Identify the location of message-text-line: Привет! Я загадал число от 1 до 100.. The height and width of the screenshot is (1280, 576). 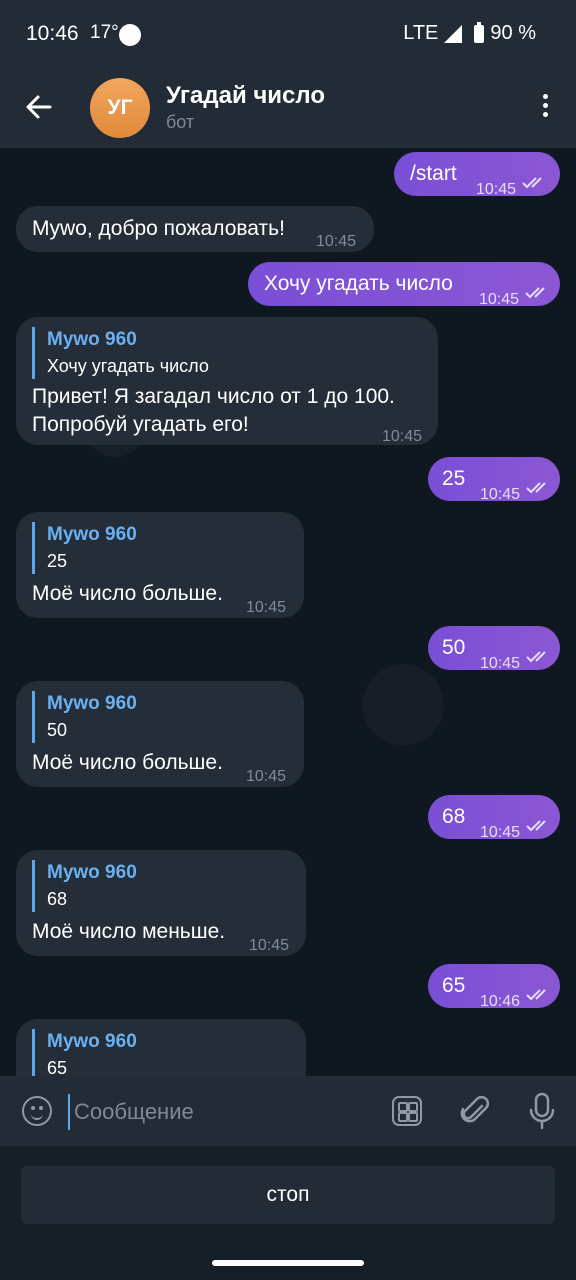
(213, 396).